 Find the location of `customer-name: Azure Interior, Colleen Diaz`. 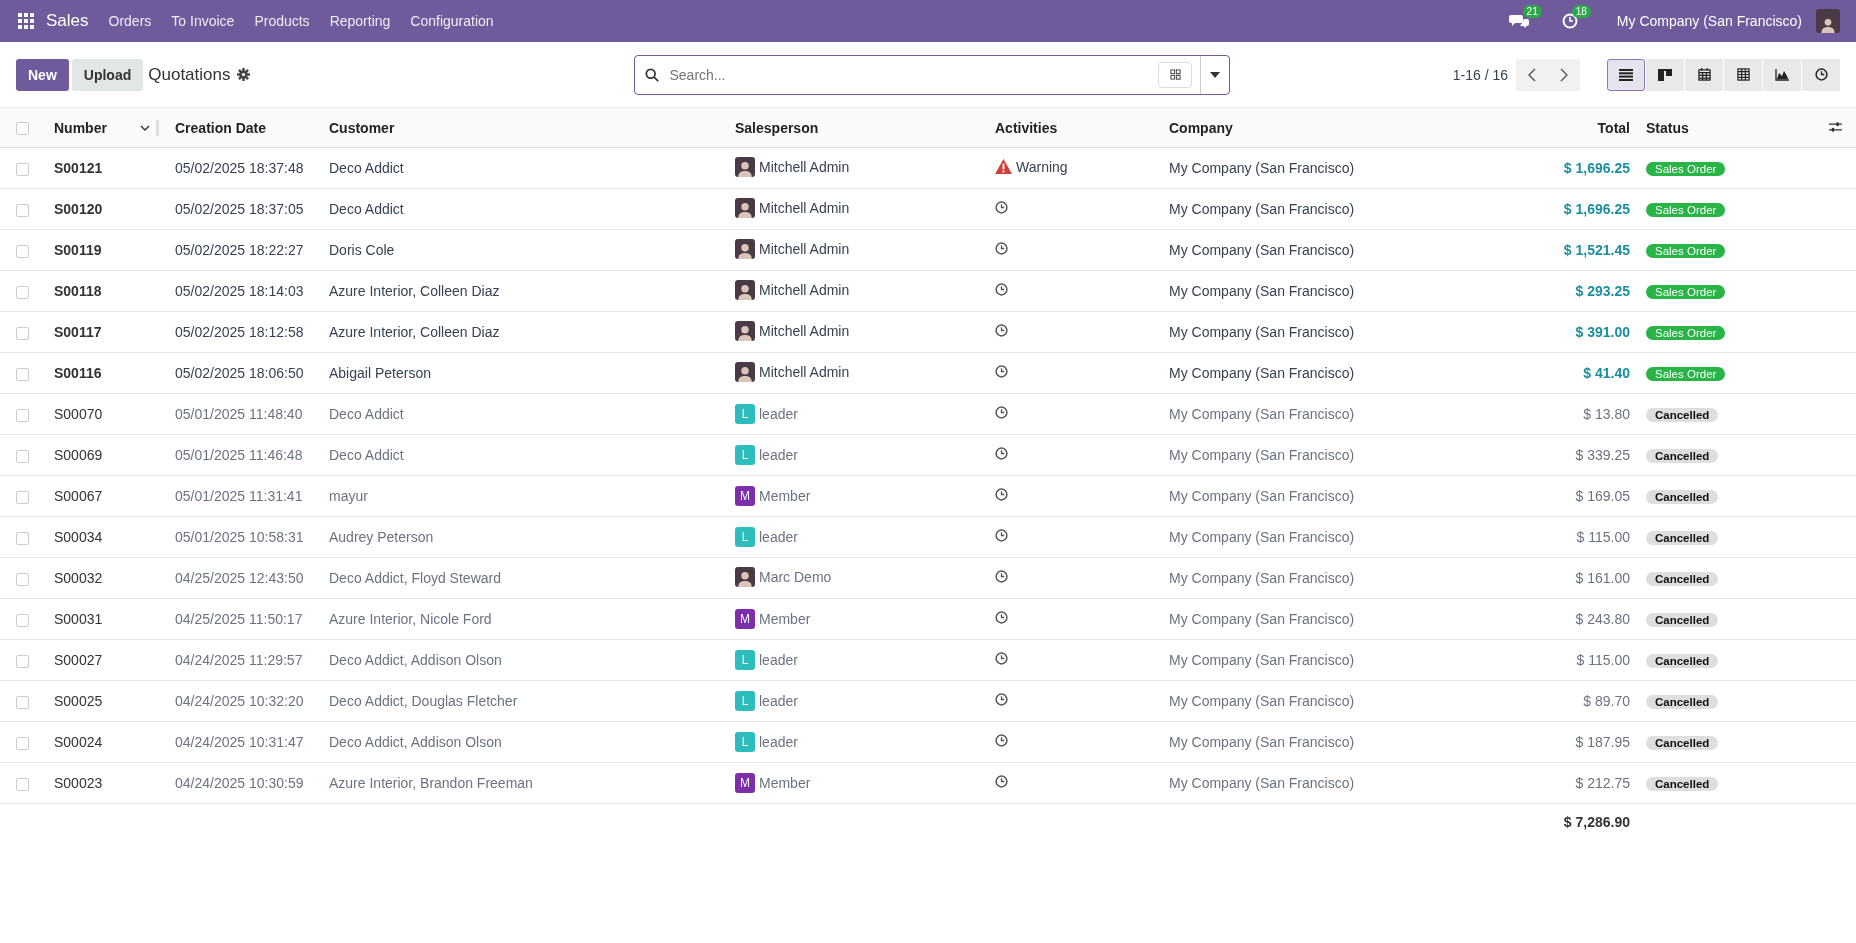

customer-name: Azure Interior, Colleen Diaz is located at coordinates (414, 291).